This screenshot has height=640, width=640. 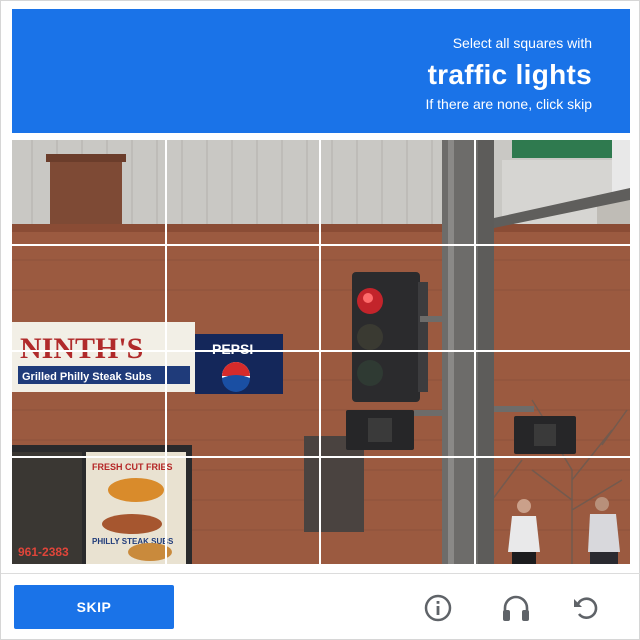 I want to click on audio-challenge-button, so click(x=516, y=608).